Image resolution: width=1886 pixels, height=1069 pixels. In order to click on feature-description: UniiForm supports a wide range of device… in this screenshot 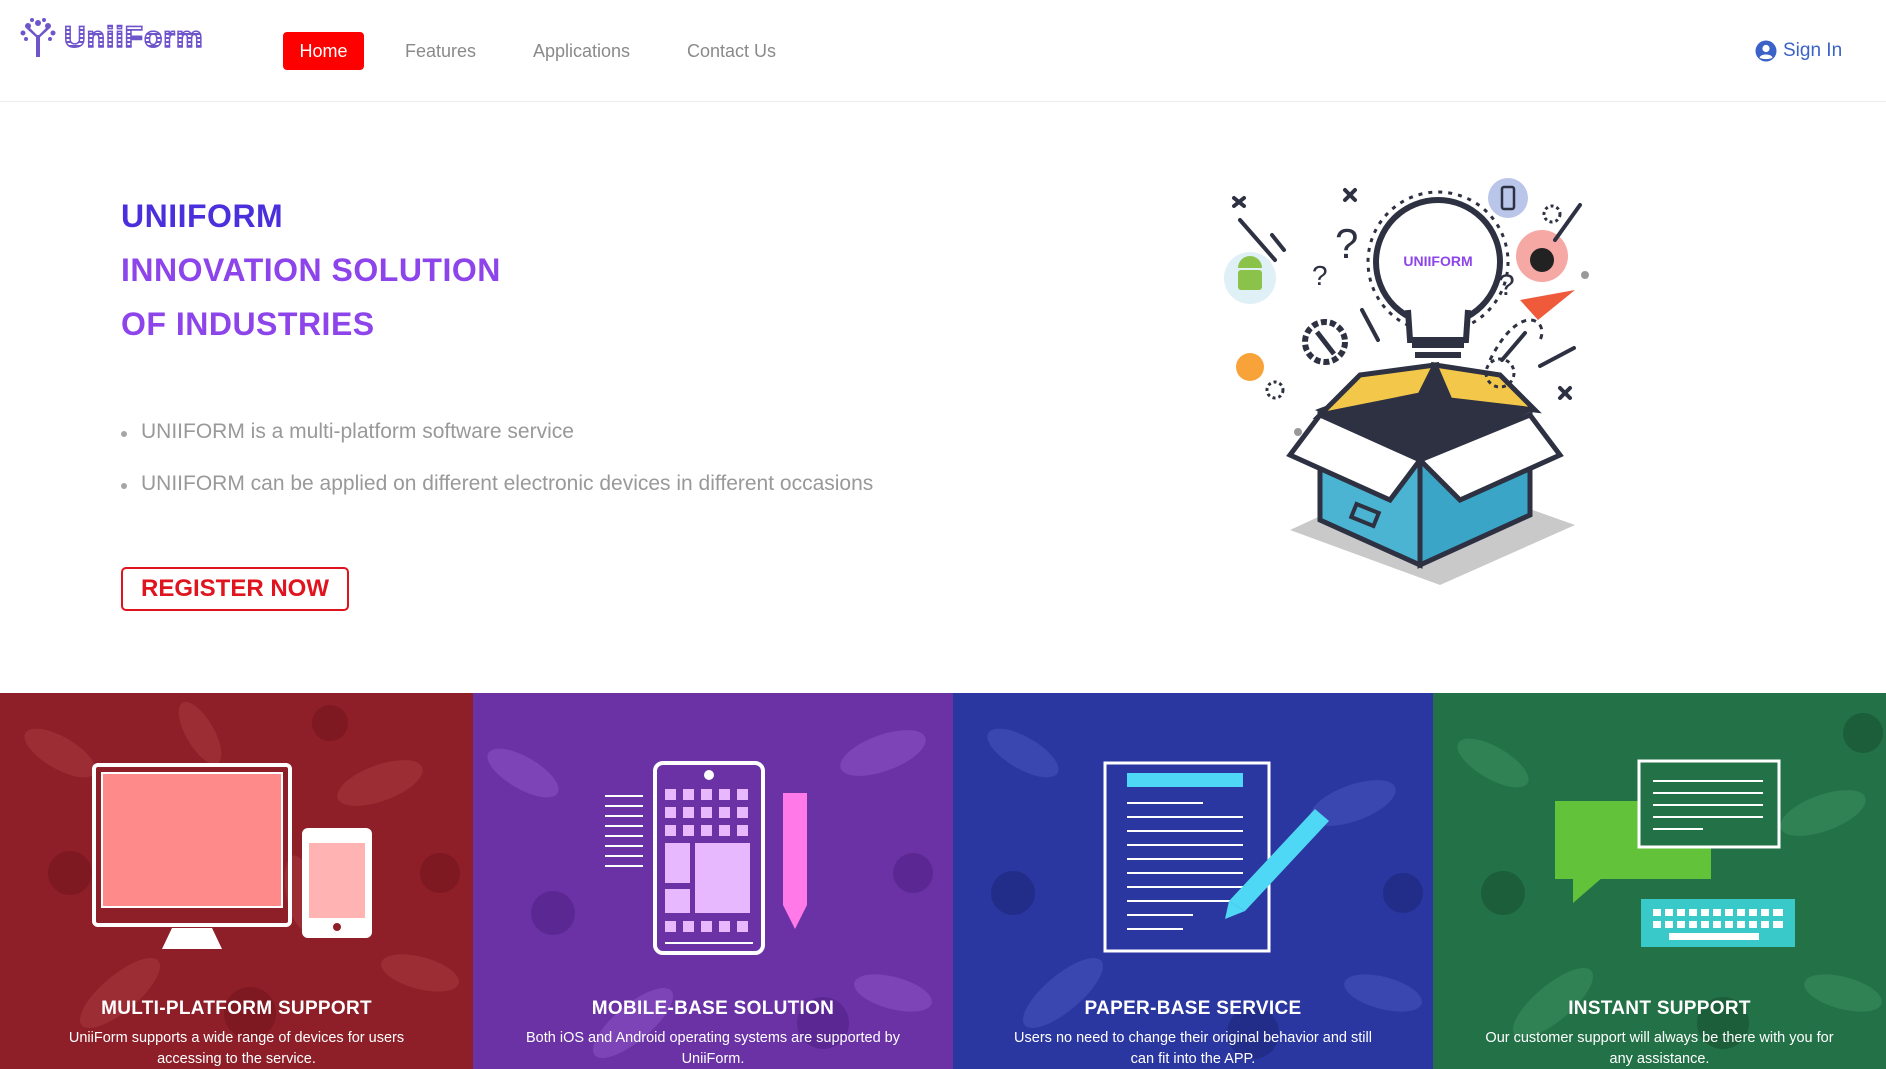, I will do `click(236, 1048)`.